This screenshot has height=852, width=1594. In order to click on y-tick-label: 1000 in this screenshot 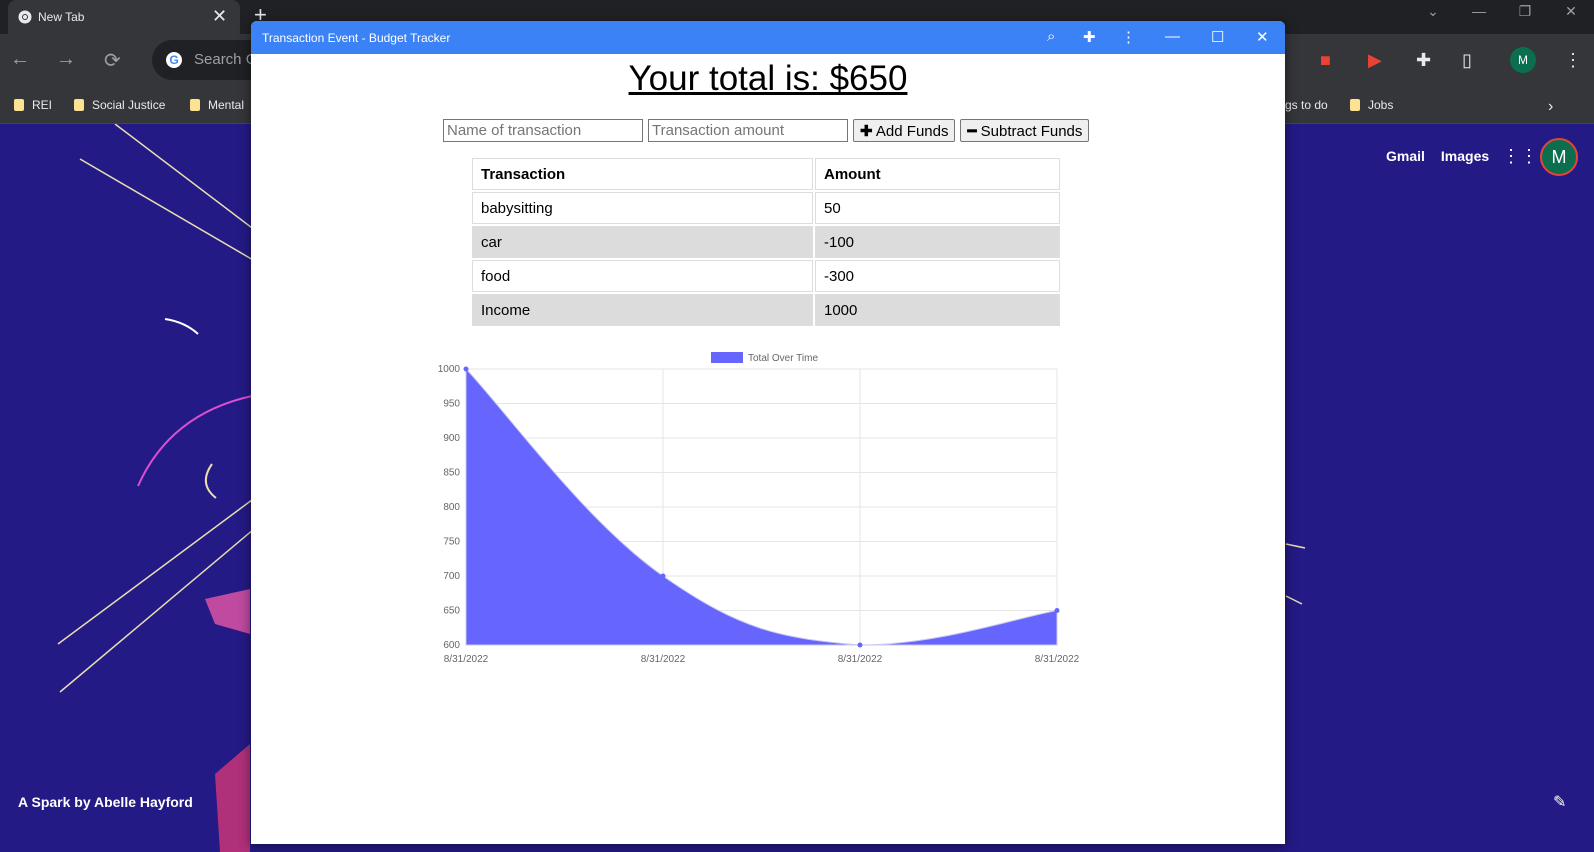, I will do `click(449, 369)`.